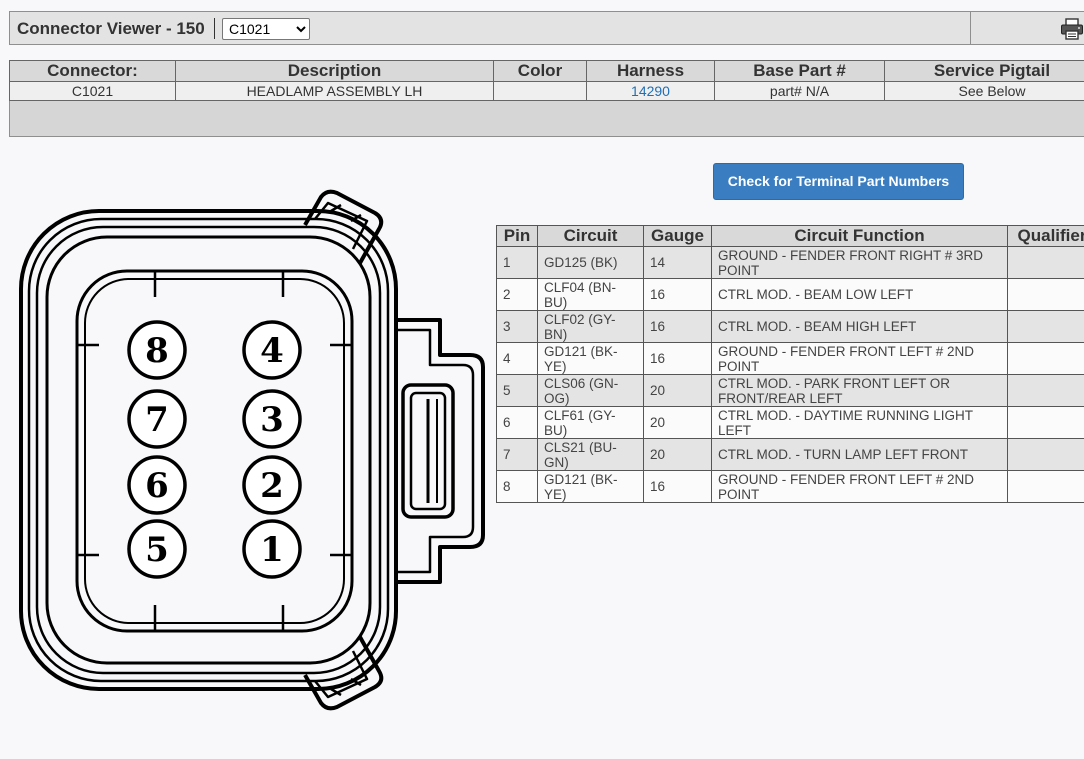  Describe the element at coordinates (517, 326) in the screenshot. I see `pin-cell: 3` at that location.